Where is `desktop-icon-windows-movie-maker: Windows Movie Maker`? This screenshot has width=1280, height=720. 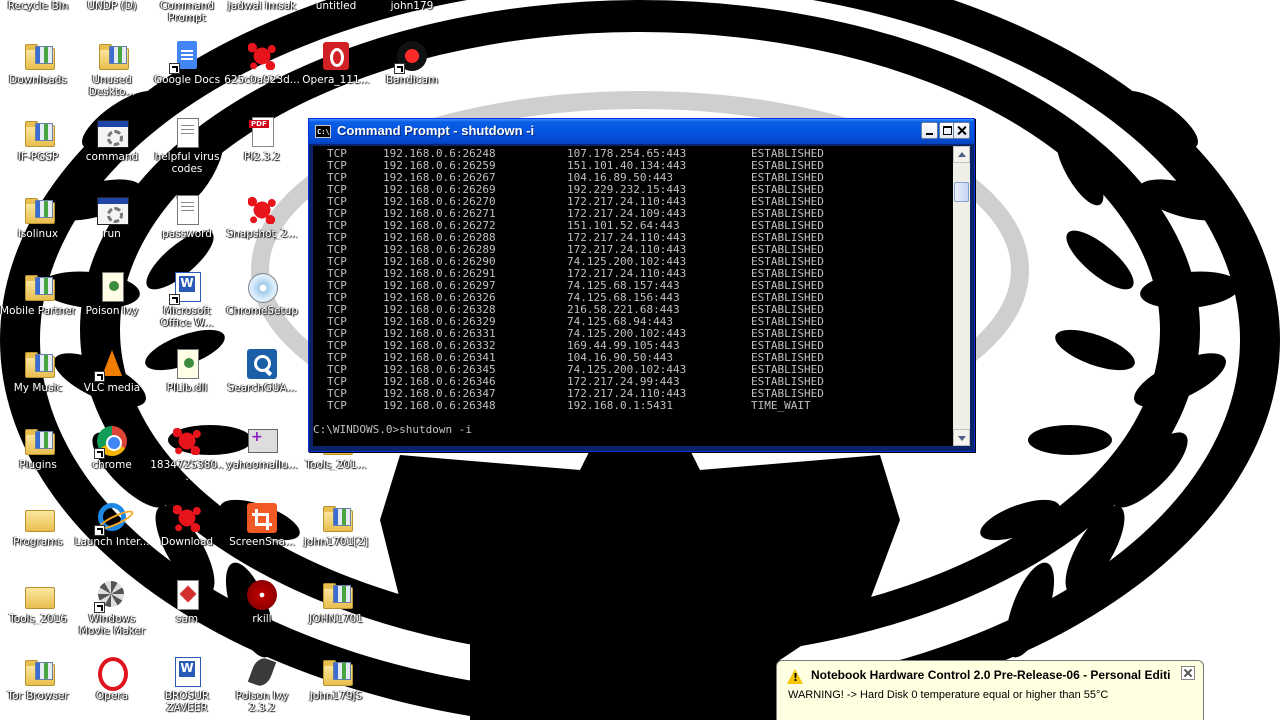
desktop-icon-windows-movie-maker: Windows Movie Maker is located at coordinates (112, 608).